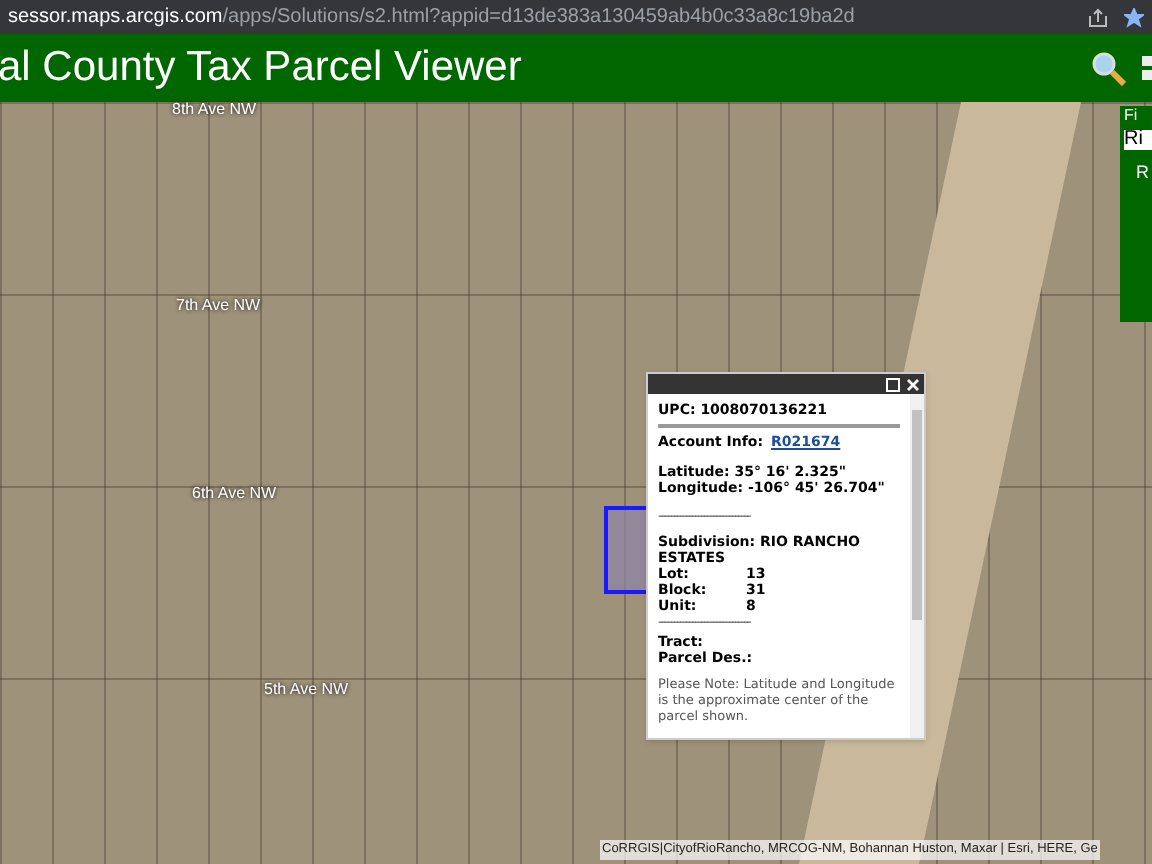 The image size is (1152, 864). What do you see at coordinates (262, 68) in the screenshot?
I see `app-title: al County Tax Parcel Viewer` at bounding box center [262, 68].